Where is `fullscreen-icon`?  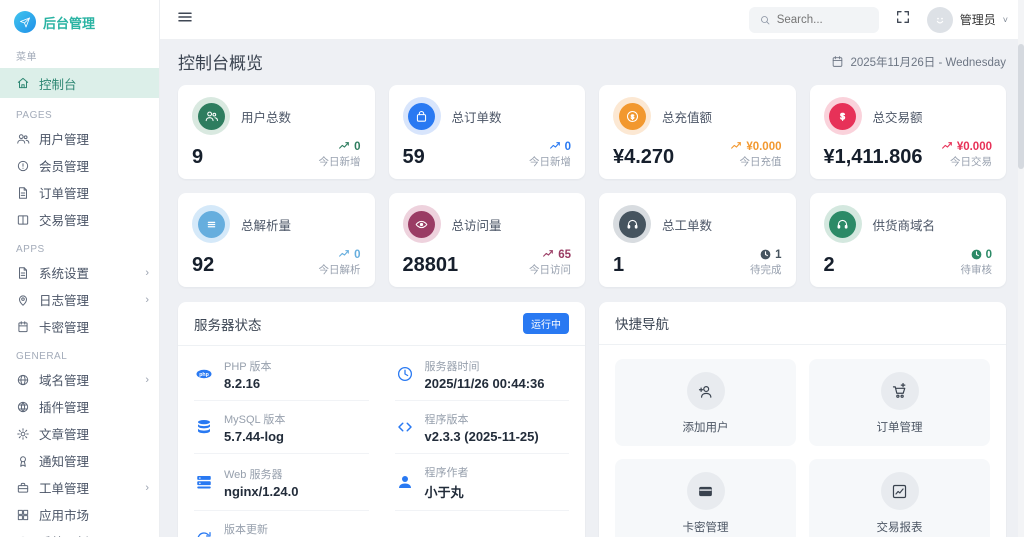 fullscreen-icon is located at coordinates (902, 17).